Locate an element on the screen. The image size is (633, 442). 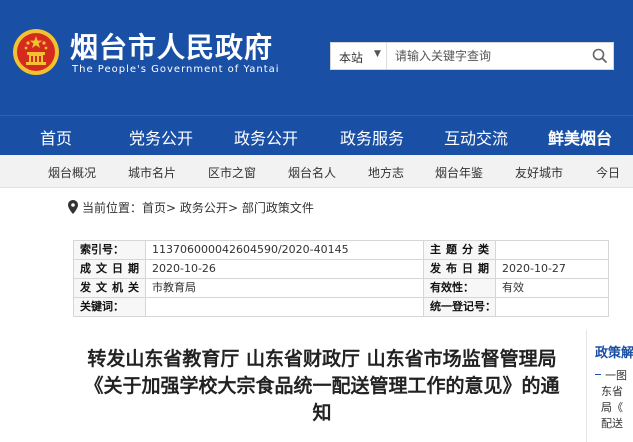
nav-home: 首页 is located at coordinates (56, 137).